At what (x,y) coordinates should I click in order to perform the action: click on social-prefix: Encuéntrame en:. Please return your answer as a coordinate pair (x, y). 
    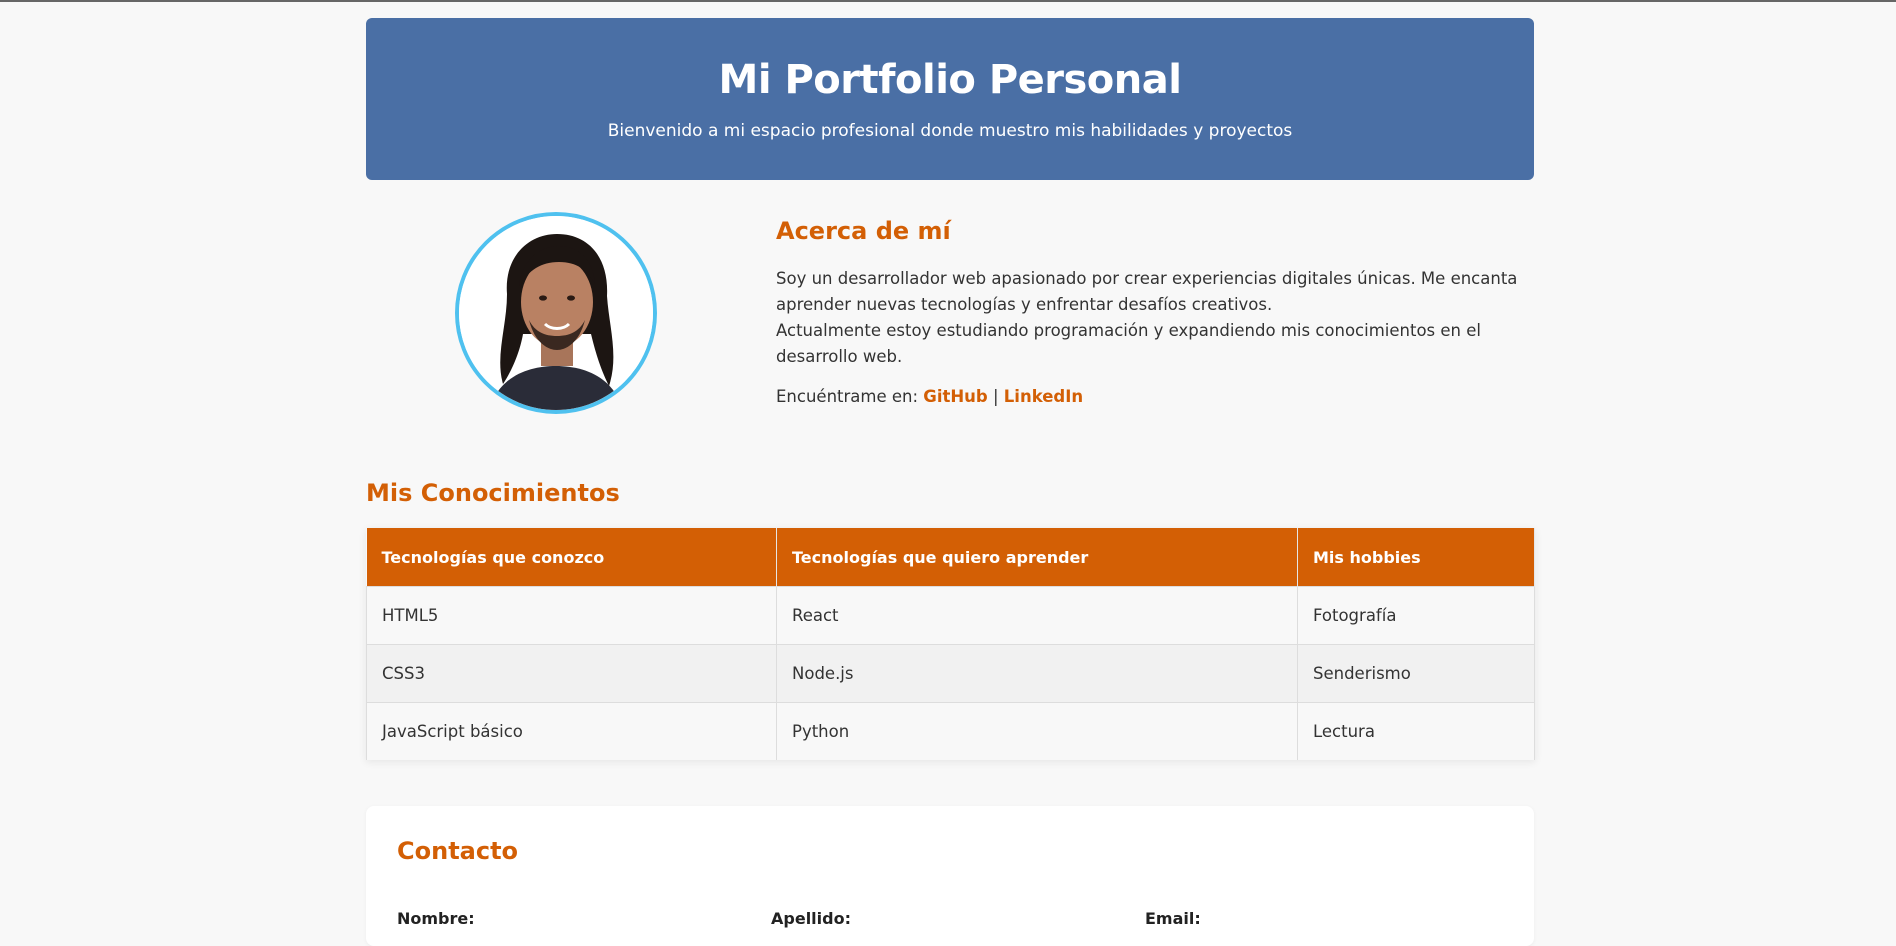
    Looking at the image, I should click on (847, 396).